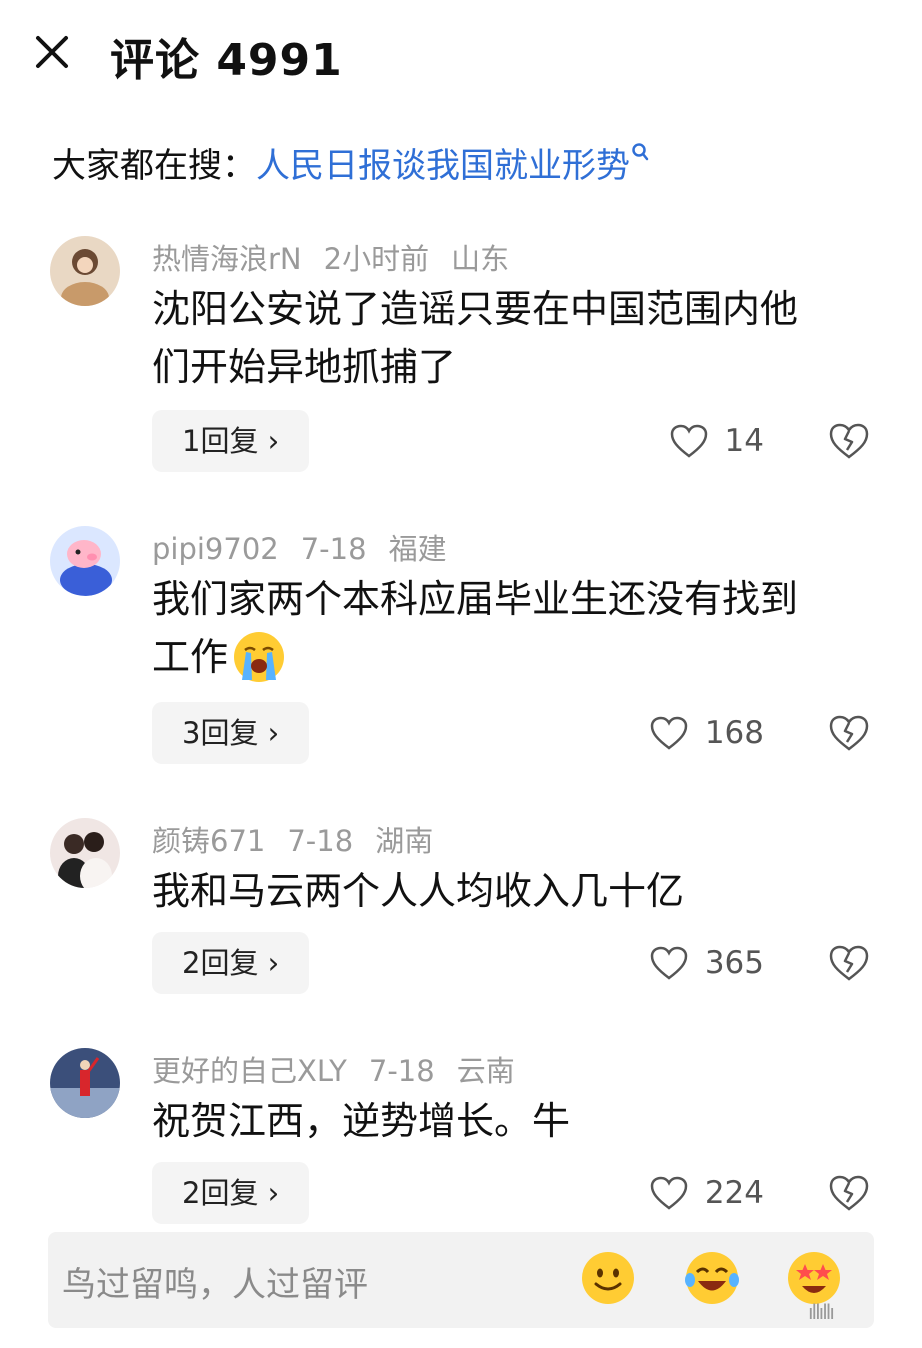 The image size is (922, 1348). Describe the element at coordinates (443, 166) in the screenshot. I see `trending-search-link: 人民日报谈我国就业形势` at that location.